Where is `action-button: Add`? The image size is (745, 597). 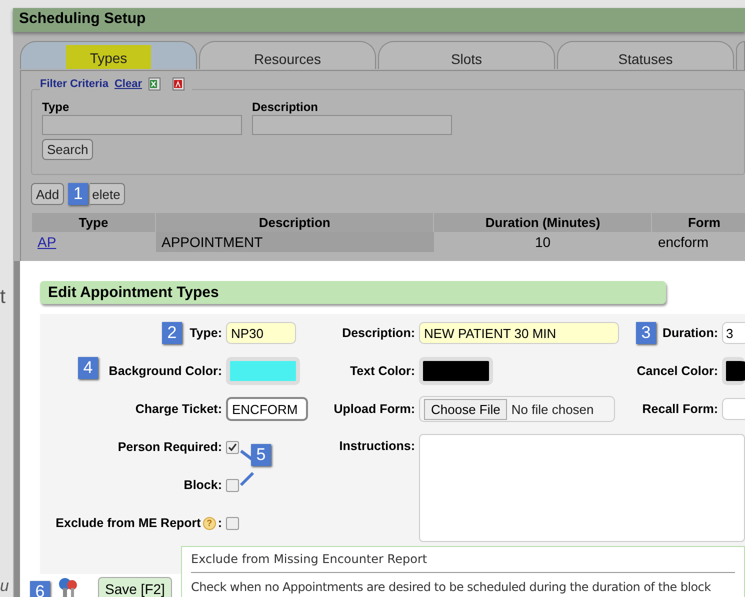
action-button: Add is located at coordinates (47, 194).